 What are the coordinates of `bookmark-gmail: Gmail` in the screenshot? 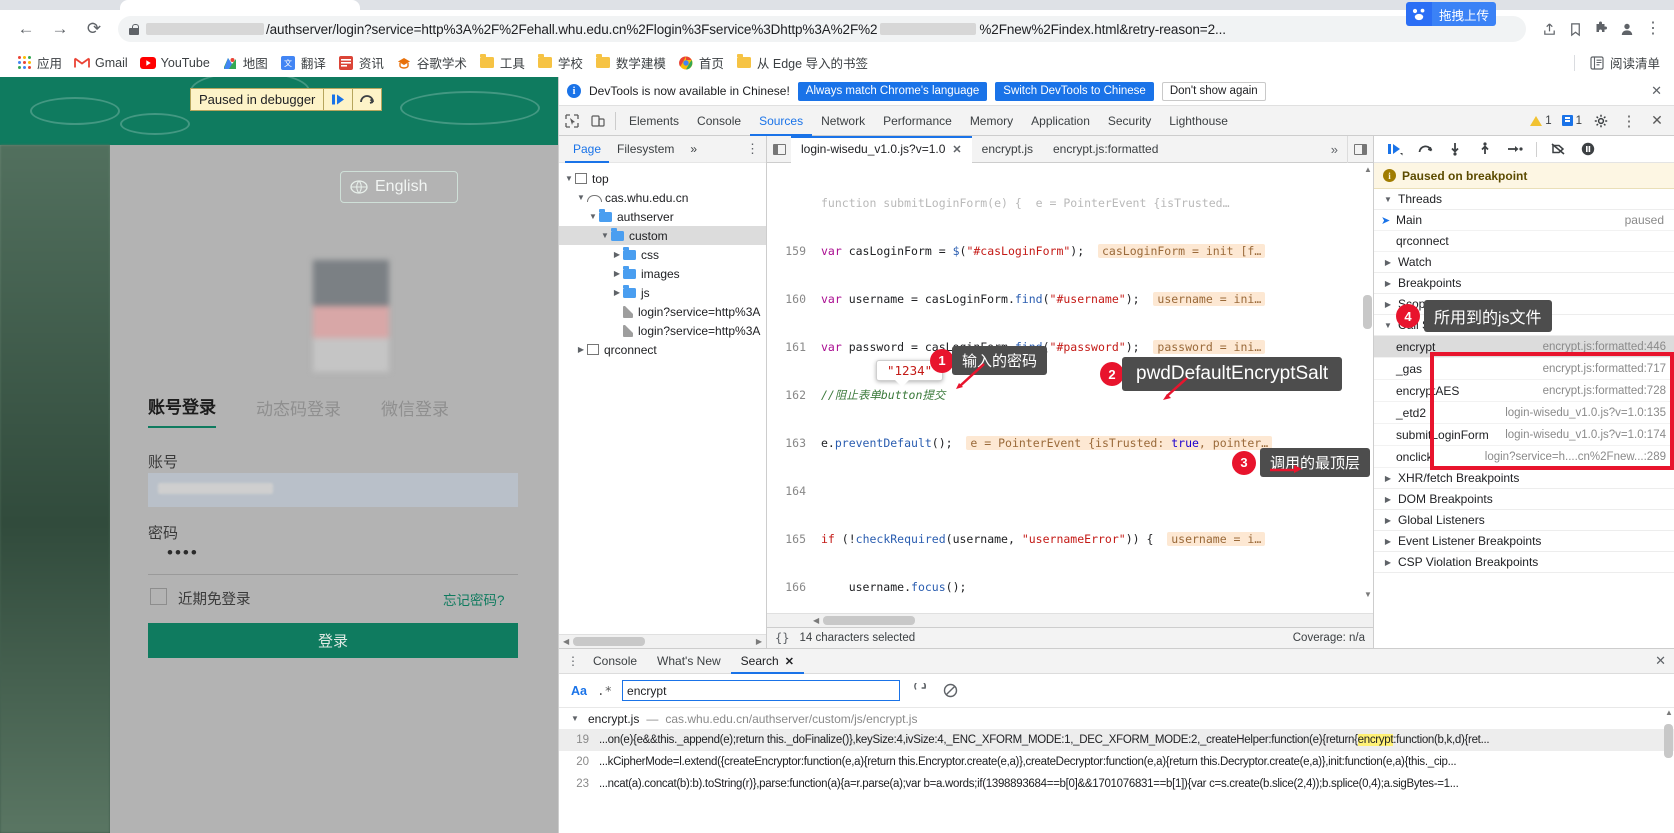 It's located at (101, 63).